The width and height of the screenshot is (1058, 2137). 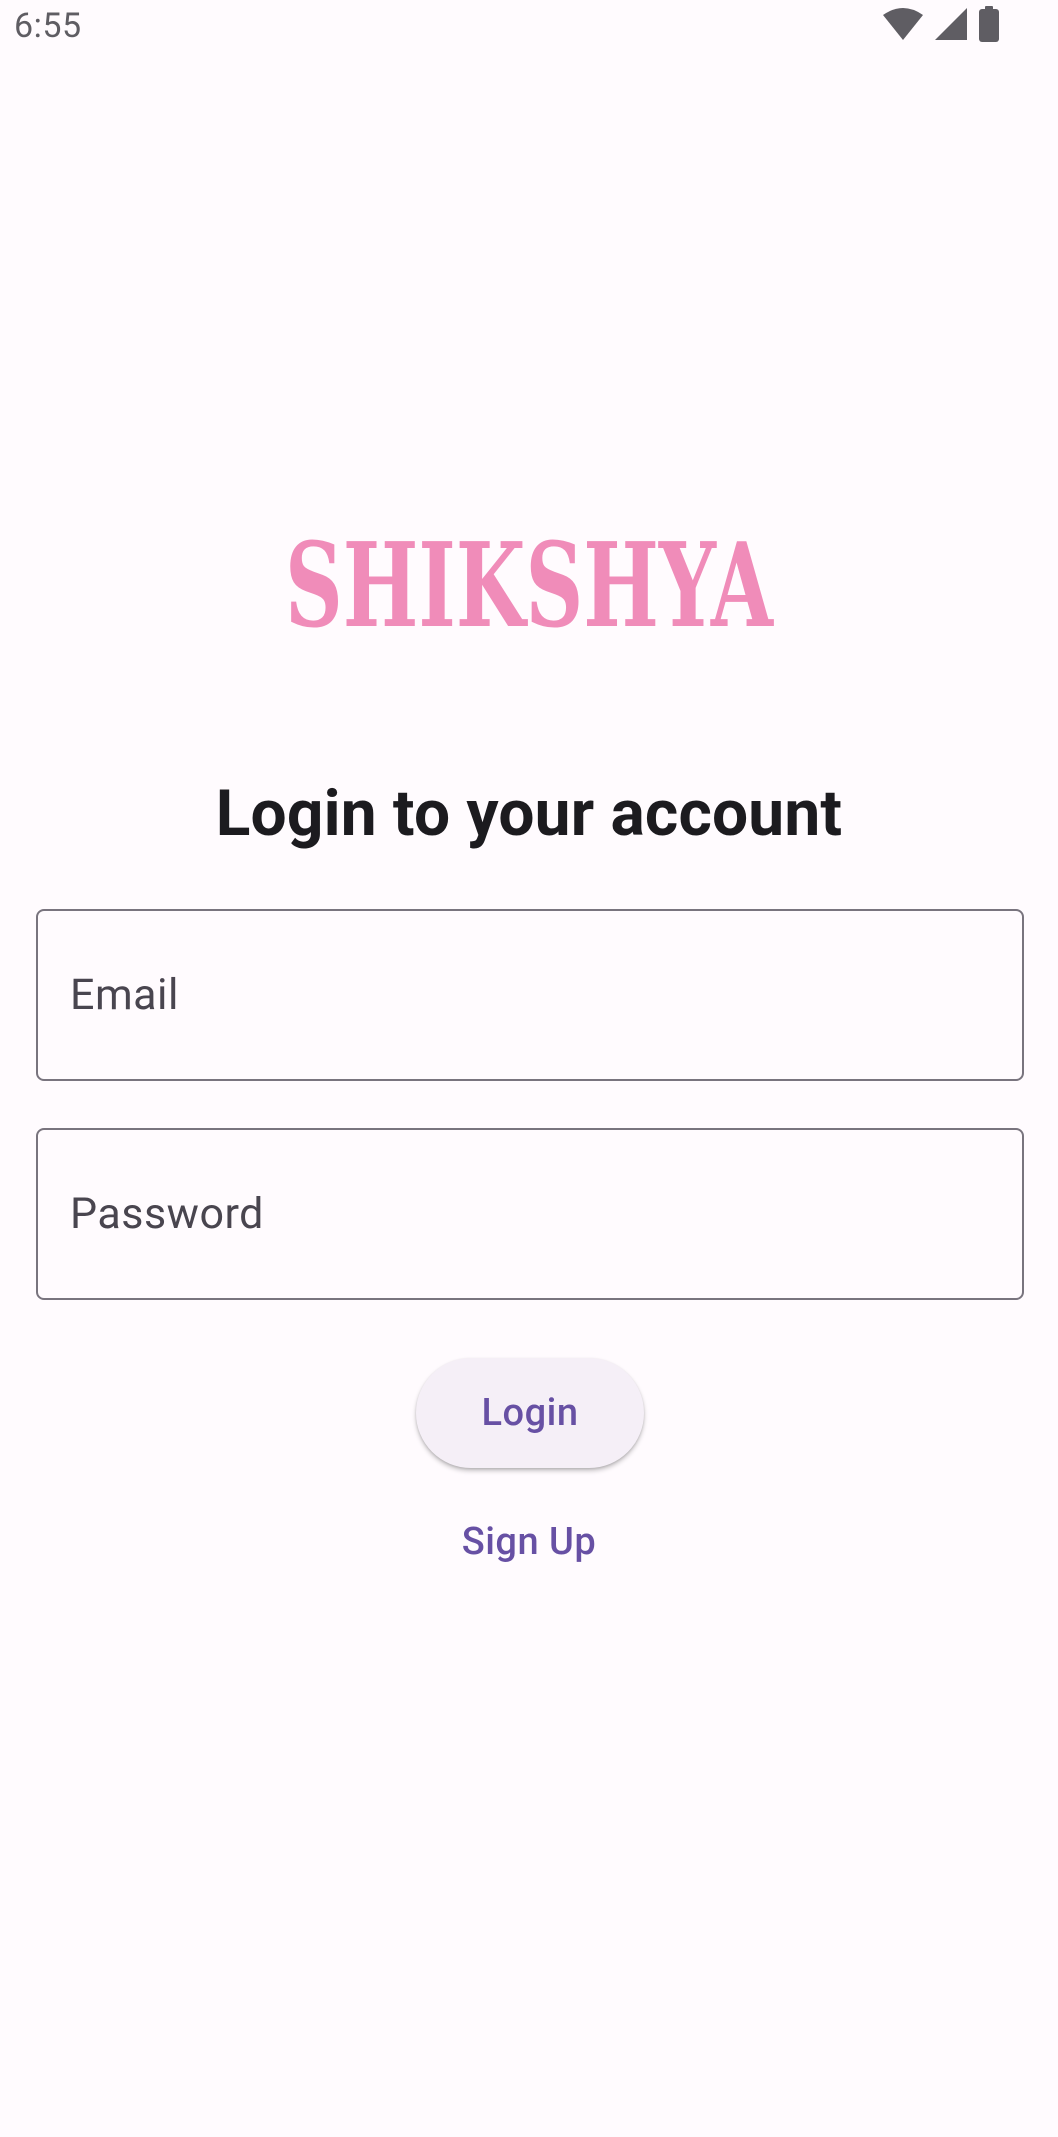 I want to click on status-bar: 6:55, so click(x=529, y=26).